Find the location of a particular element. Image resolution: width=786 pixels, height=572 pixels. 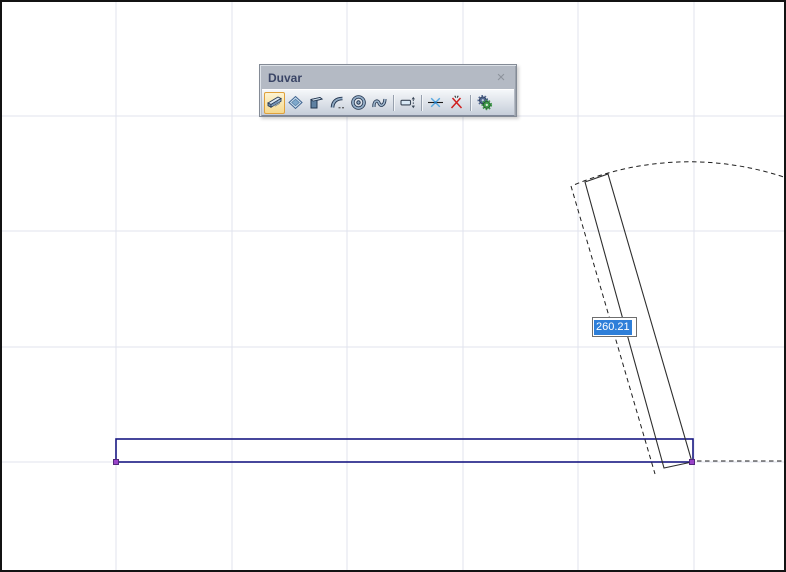

wall-tool-button is located at coordinates (274, 102).